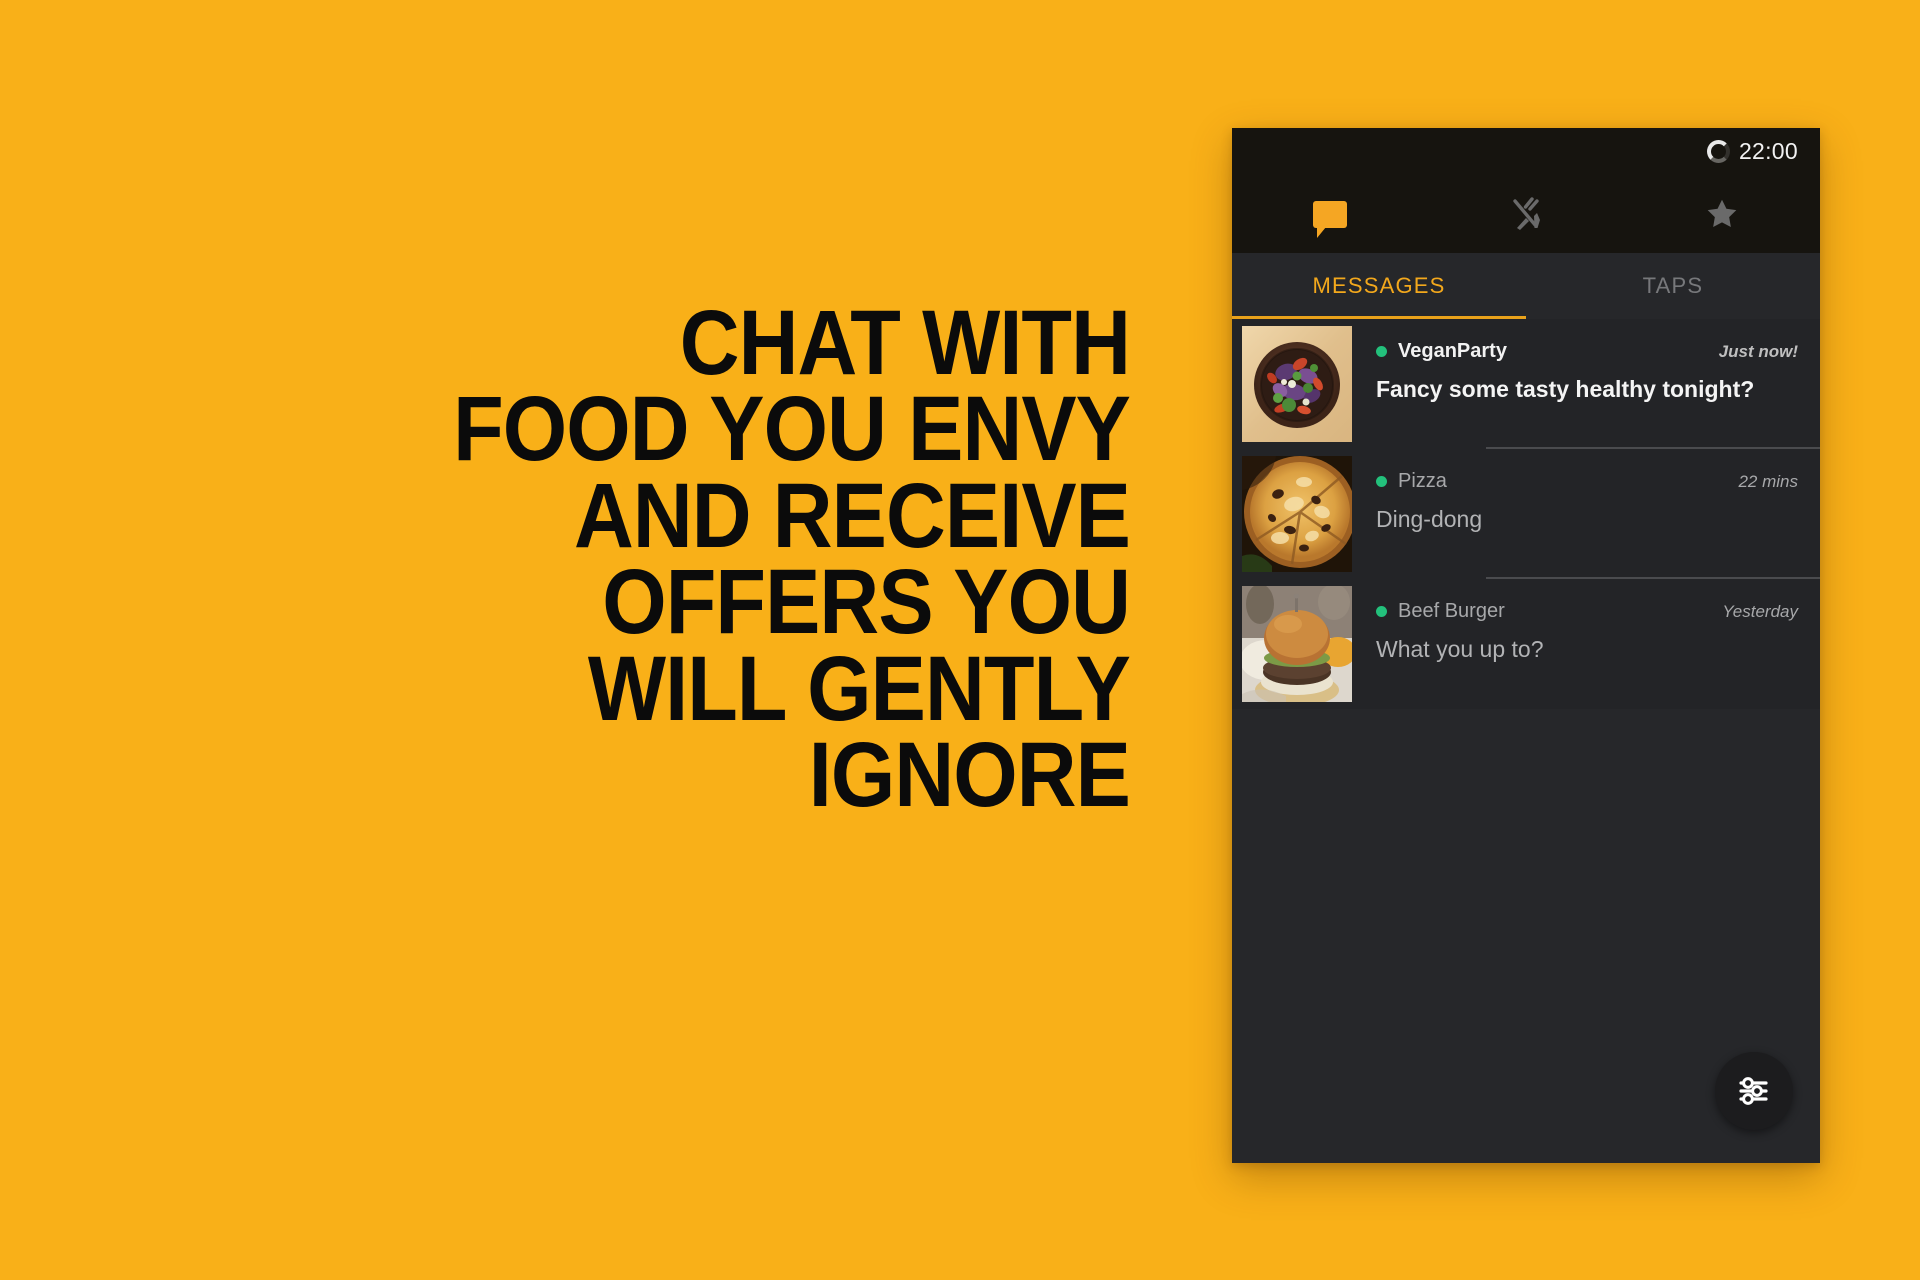 The image size is (1920, 1280). I want to click on nav-item-chat, so click(1330, 214).